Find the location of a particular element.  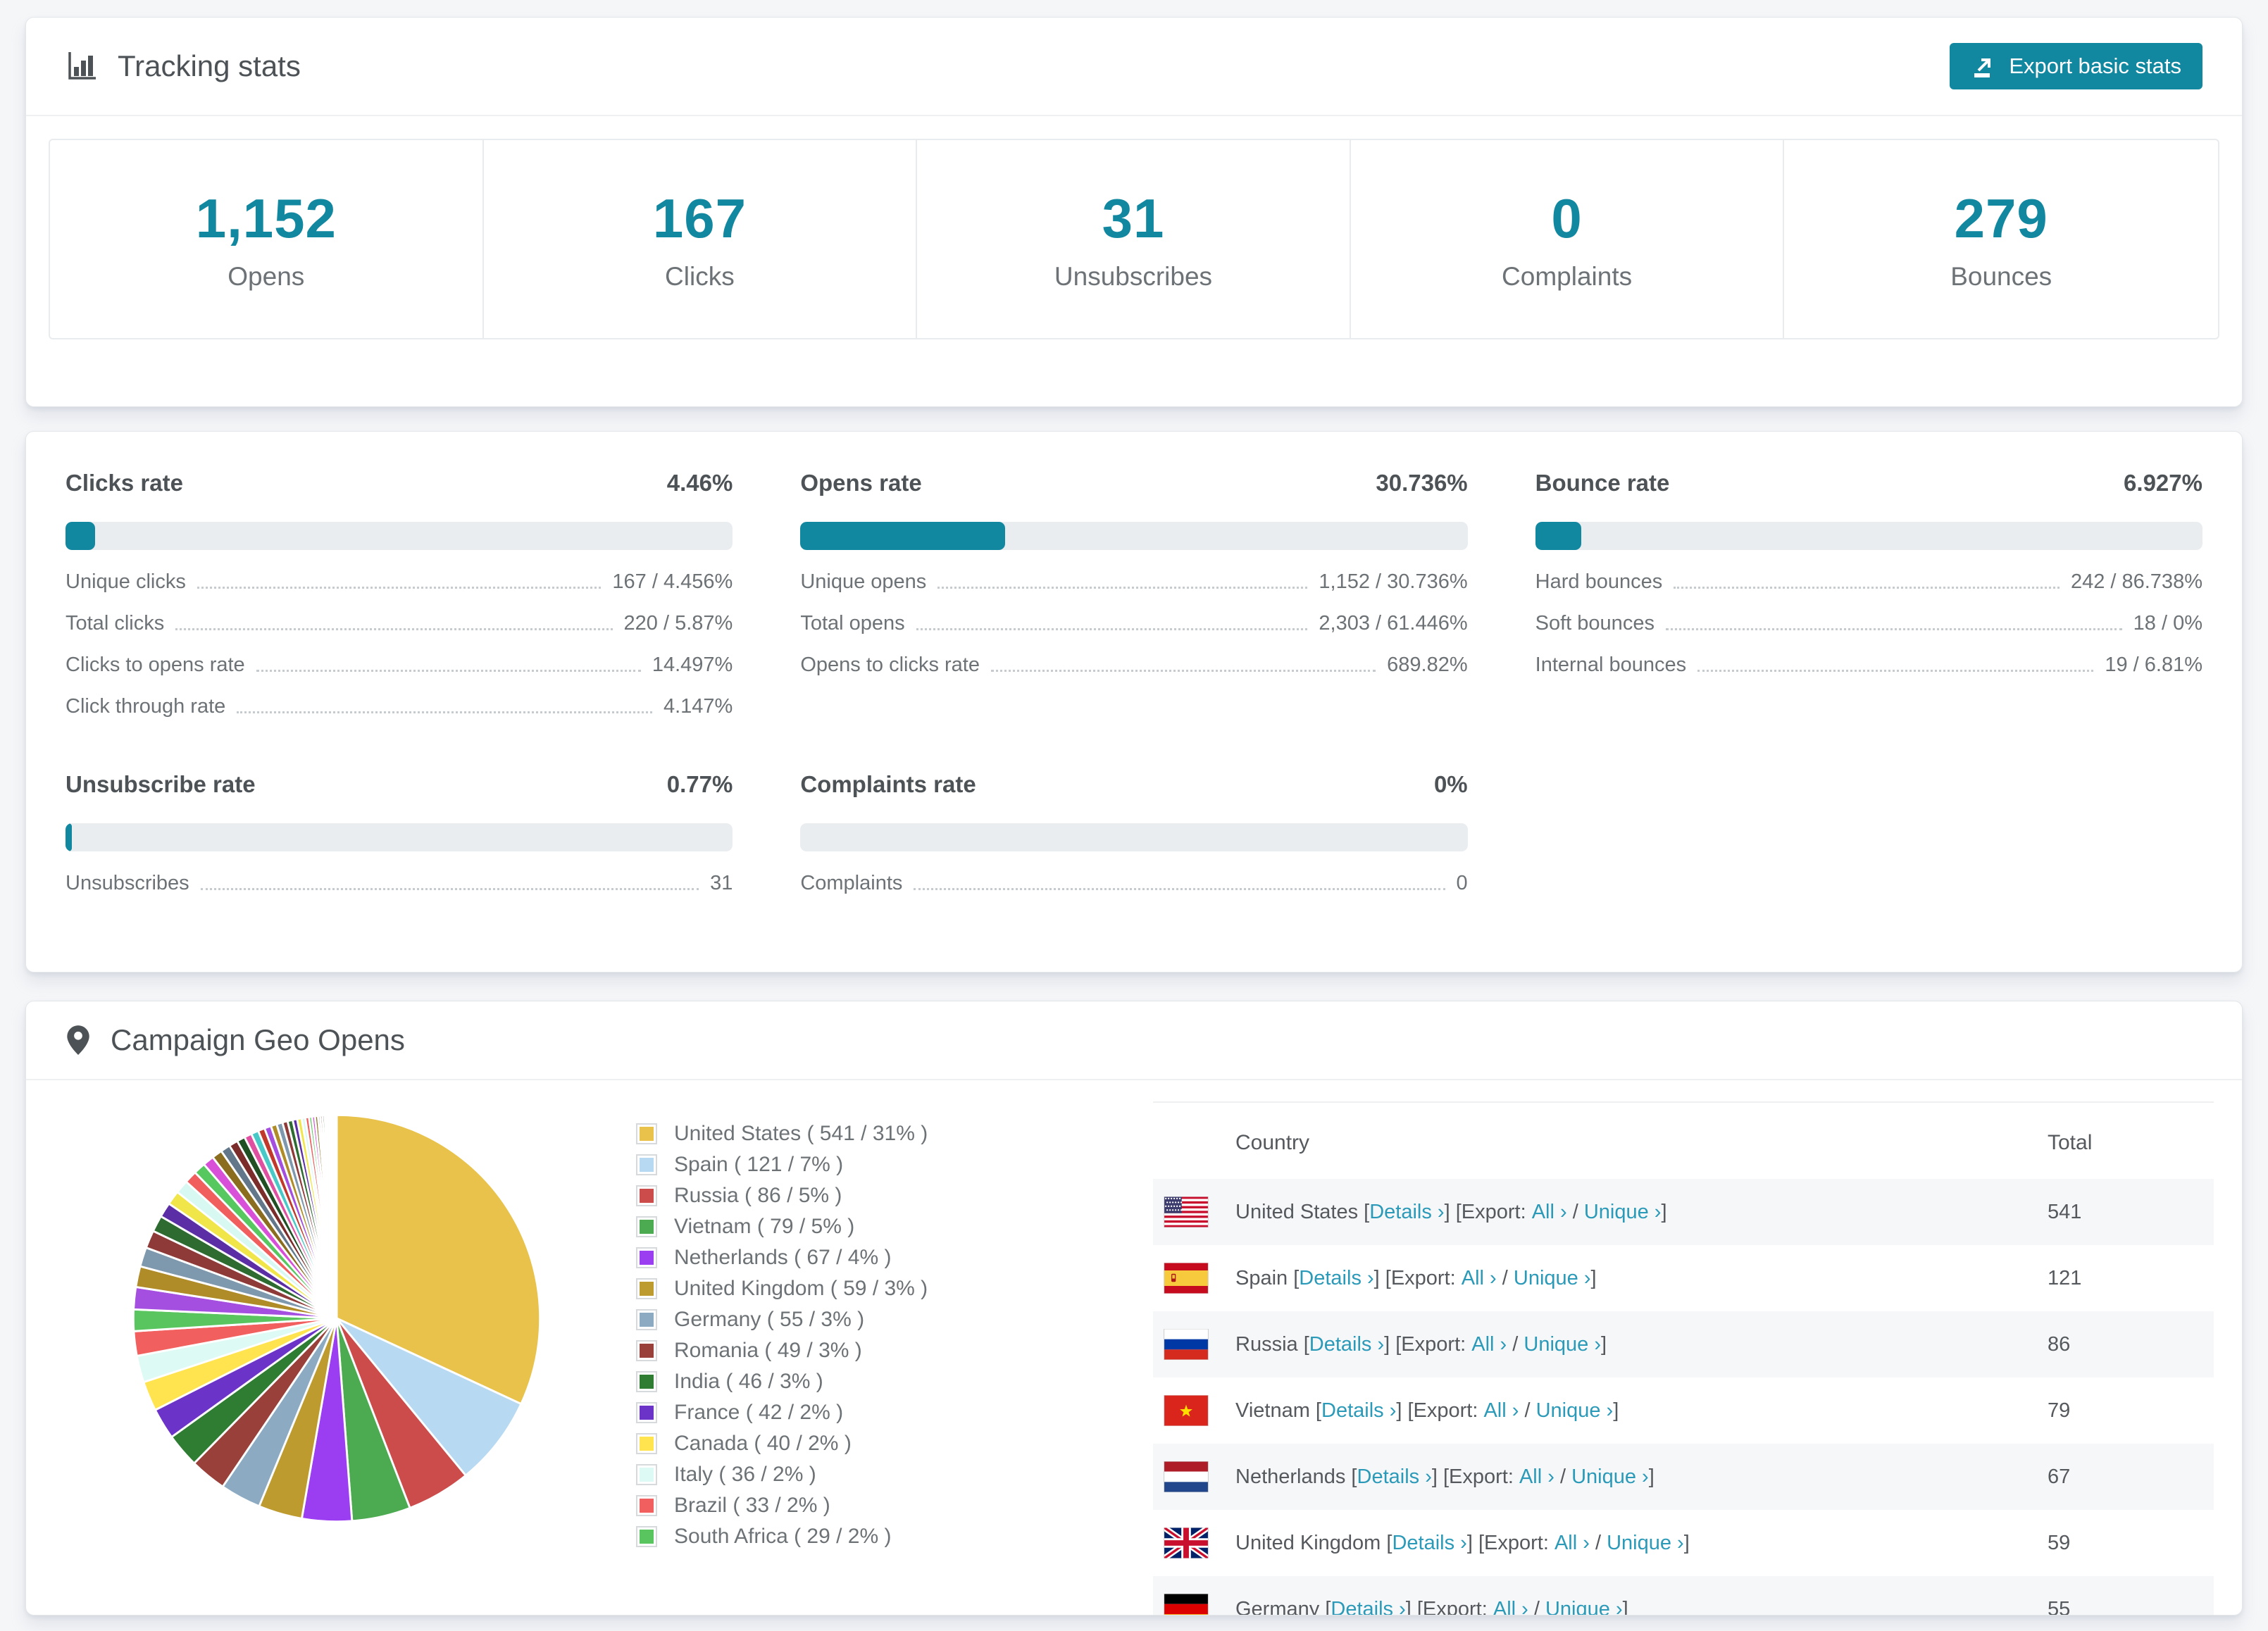

legend-item: Romania ( 49 / 3% ) is located at coordinates (865, 1350).